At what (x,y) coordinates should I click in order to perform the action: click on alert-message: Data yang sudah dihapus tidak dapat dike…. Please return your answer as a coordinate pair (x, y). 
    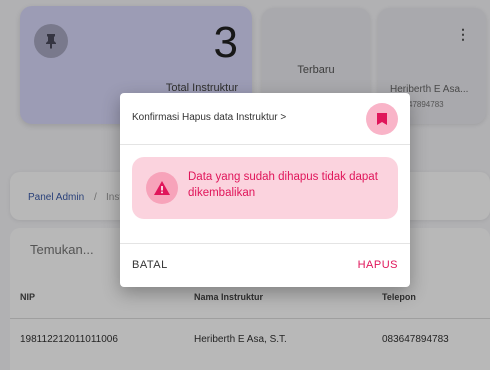
    Looking at the image, I should click on (283, 185).